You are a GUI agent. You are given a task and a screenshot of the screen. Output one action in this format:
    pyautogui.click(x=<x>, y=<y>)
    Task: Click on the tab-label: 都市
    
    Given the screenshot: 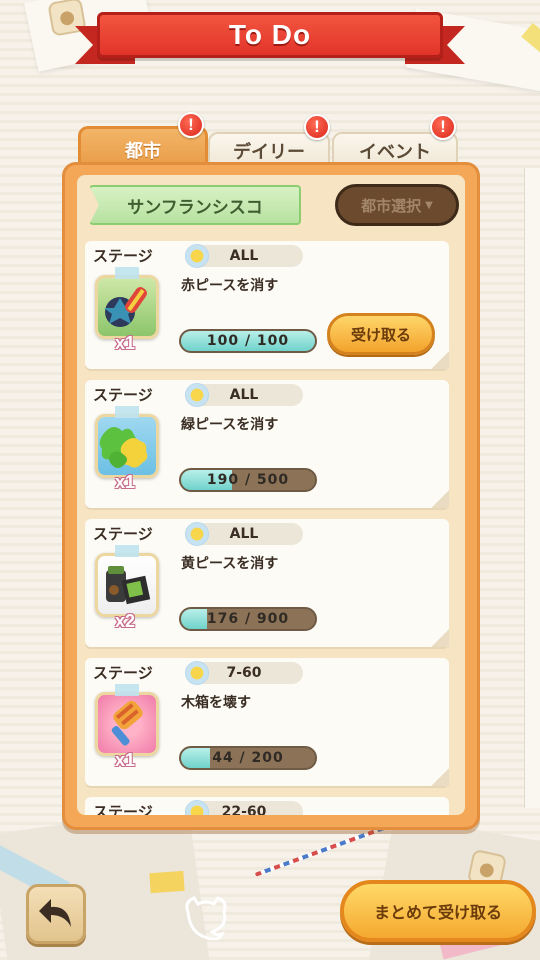 What is the action you would take?
    pyautogui.click(x=143, y=151)
    